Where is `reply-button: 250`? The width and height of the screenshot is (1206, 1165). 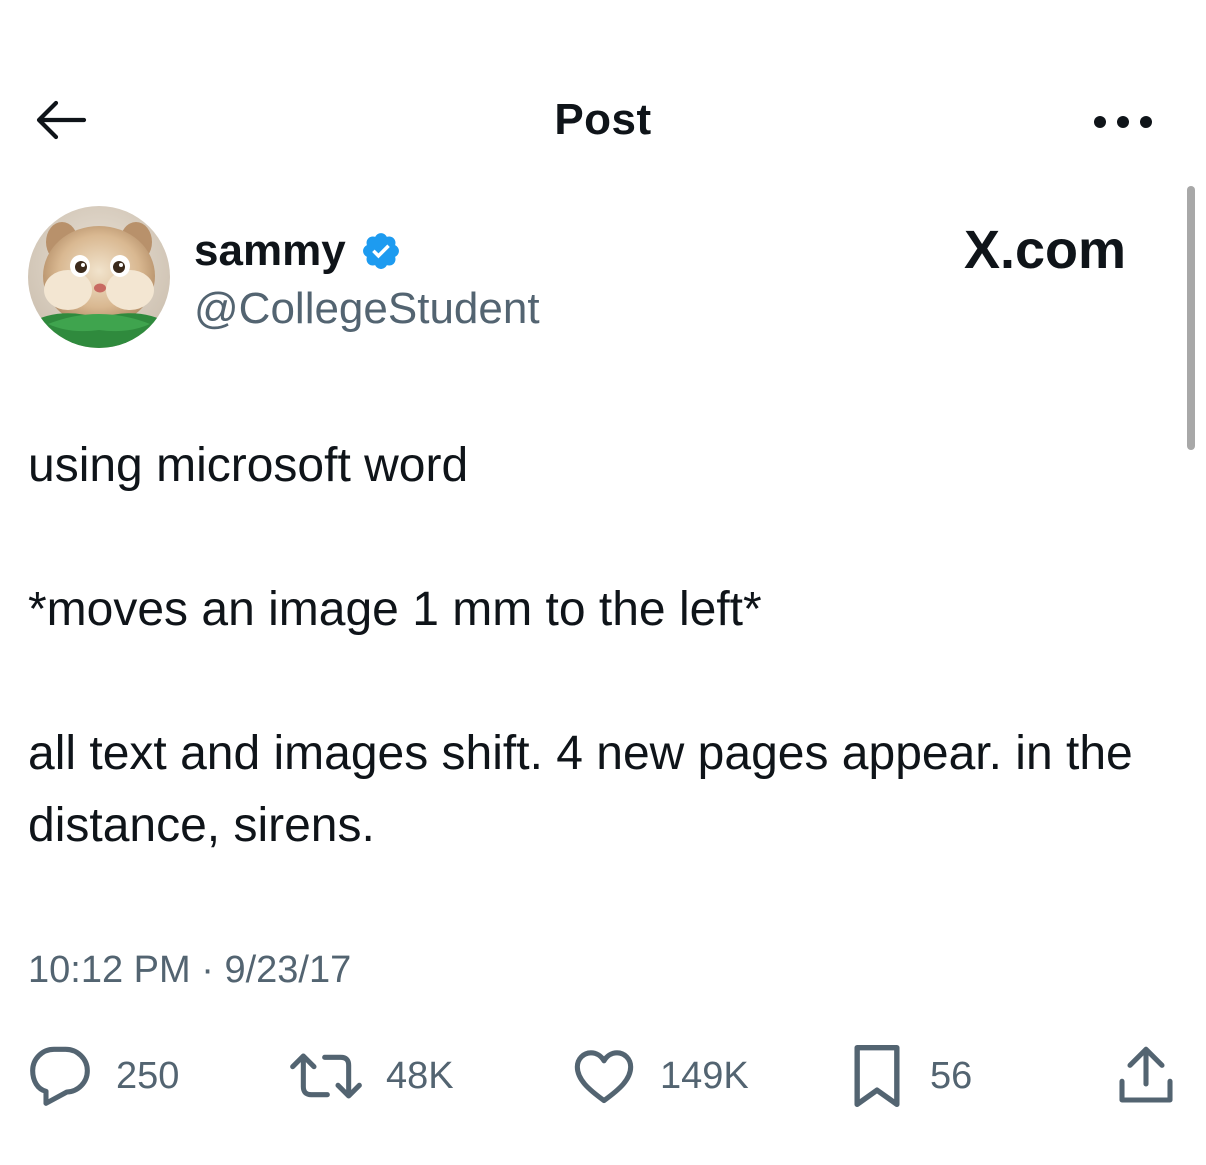
reply-button: 250 is located at coordinates (103, 1076).